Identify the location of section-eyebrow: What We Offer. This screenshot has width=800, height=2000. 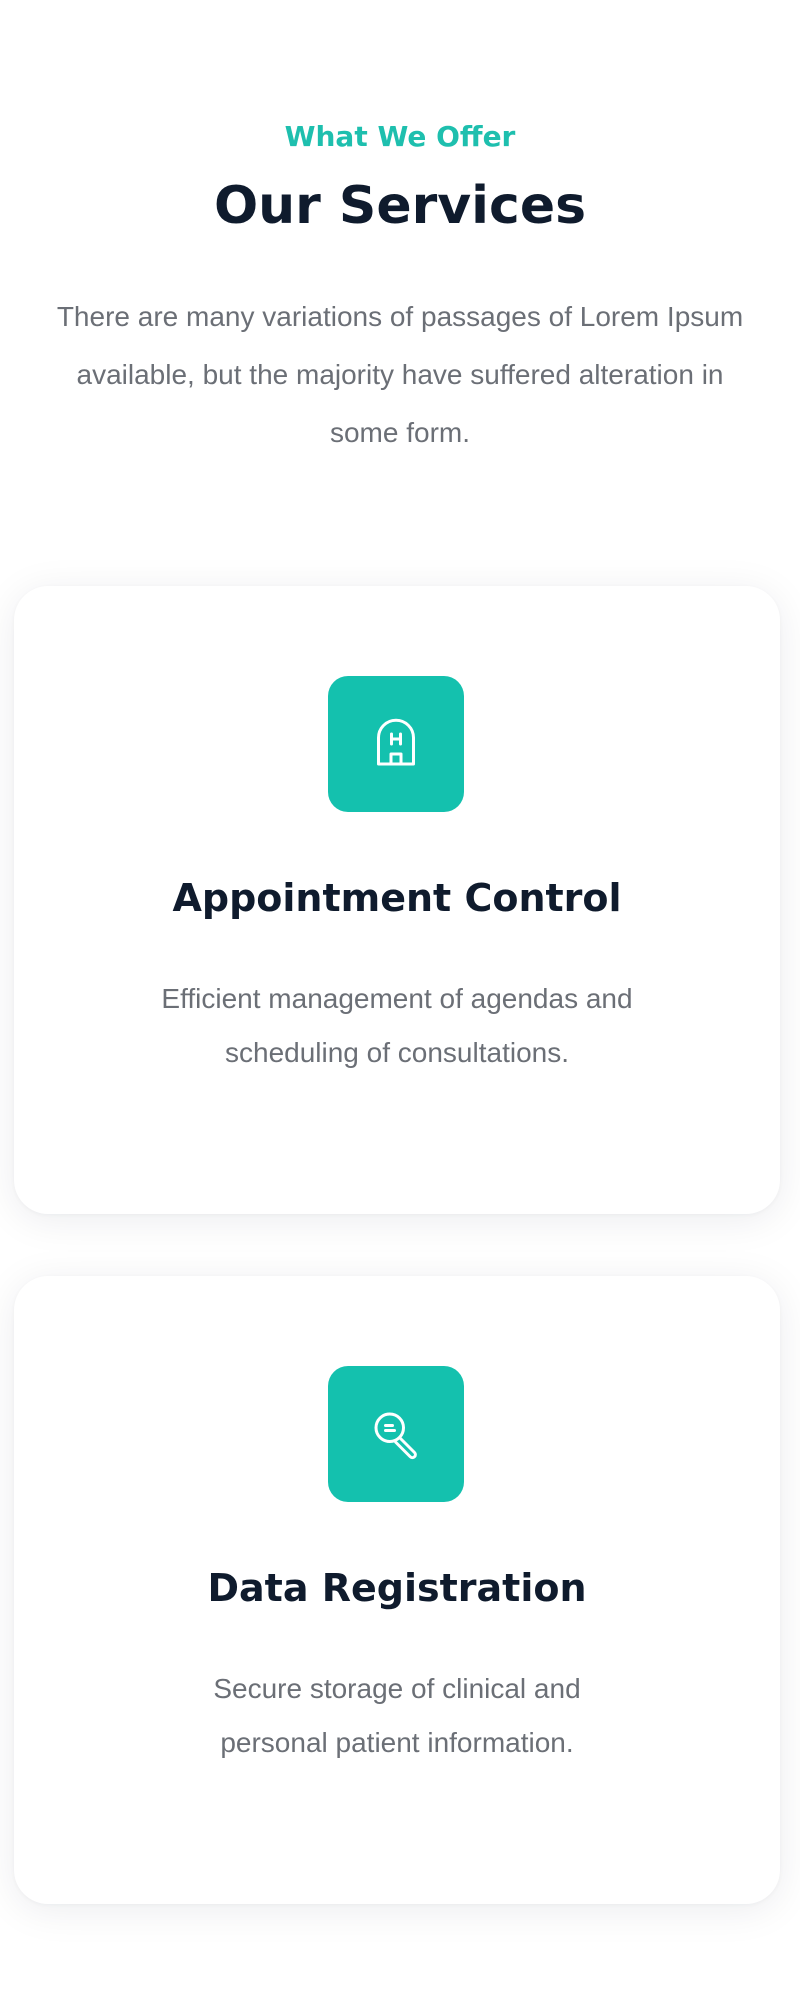
(400, 136).